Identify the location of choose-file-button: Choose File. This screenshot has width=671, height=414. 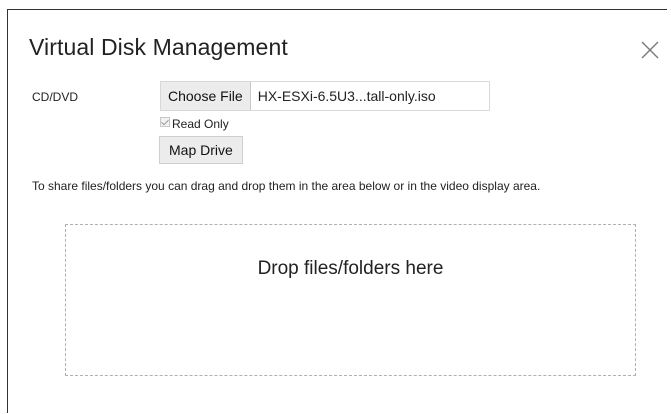
(206, 96).